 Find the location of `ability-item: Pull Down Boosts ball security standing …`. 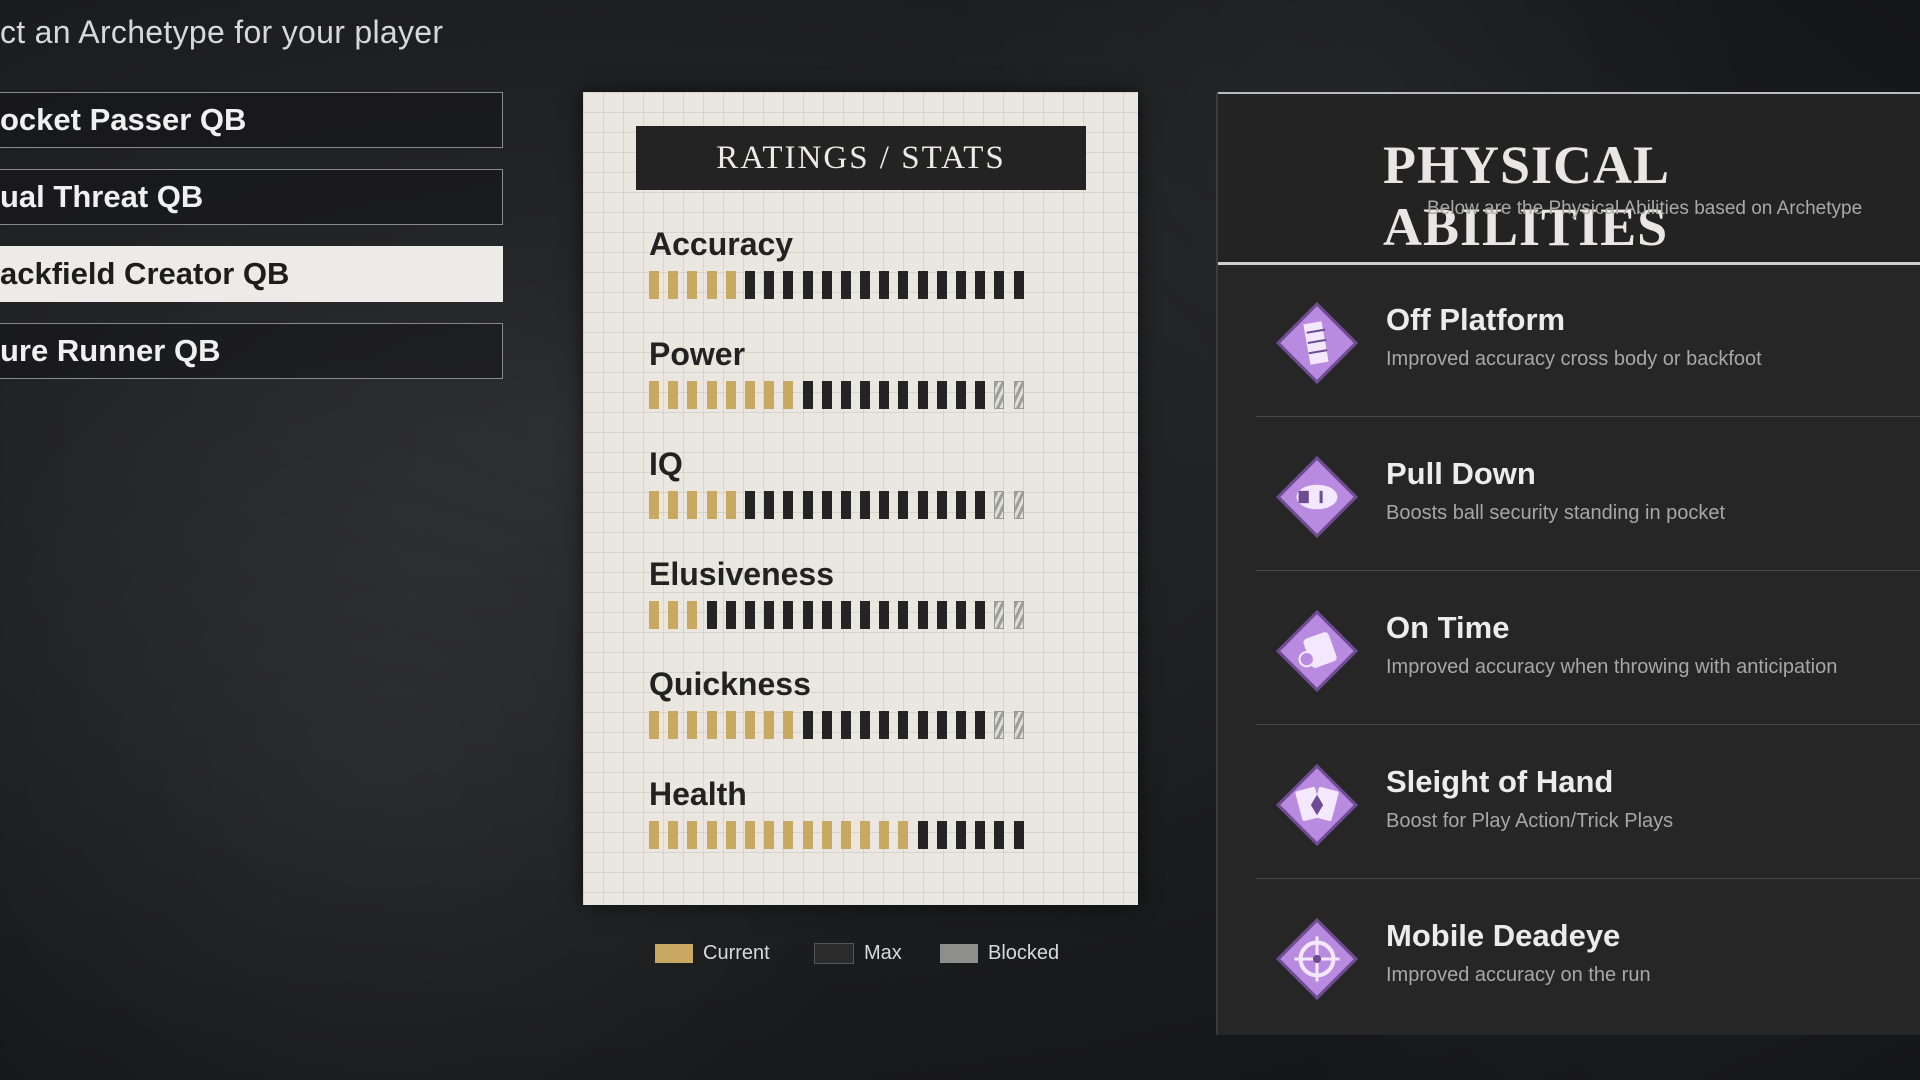

ability-item: Pull Down Boosts ball security standing … is located at coordinates (1588, 493).